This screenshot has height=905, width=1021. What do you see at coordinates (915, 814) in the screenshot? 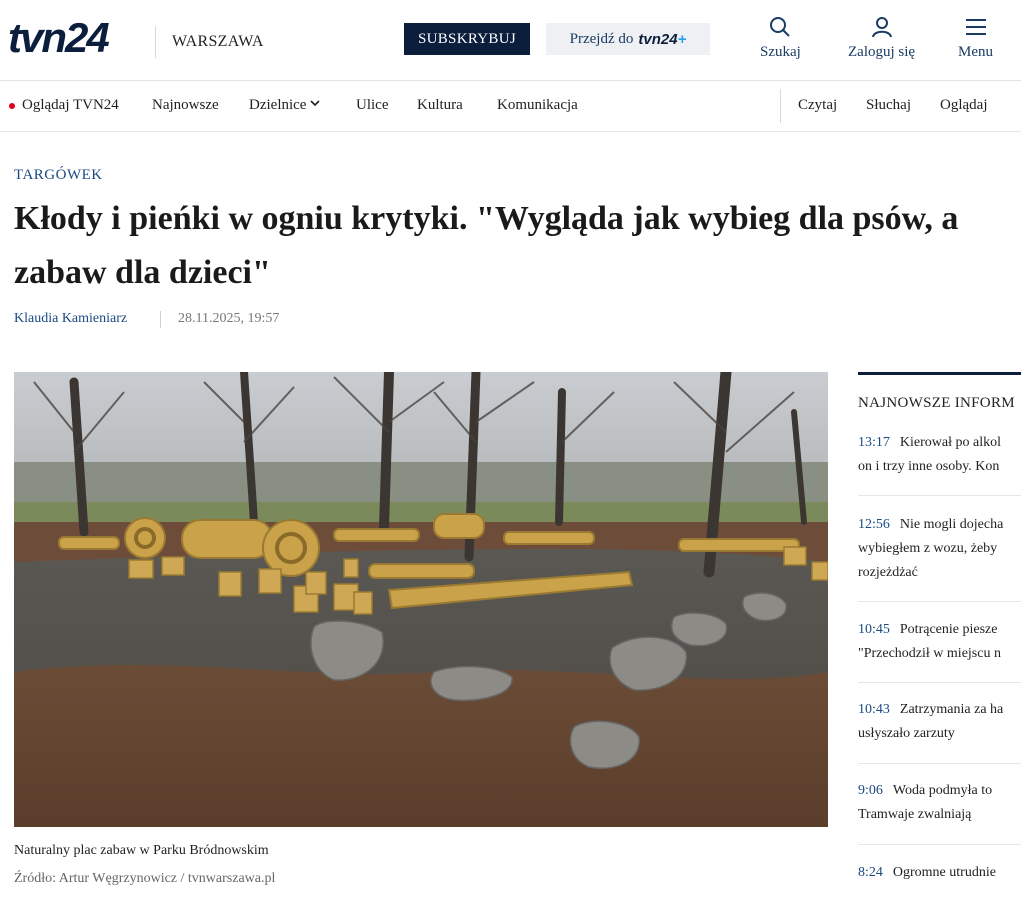
I see `news-text-line2: Tramwaje zwalniają` at bounding box center [915, 814].